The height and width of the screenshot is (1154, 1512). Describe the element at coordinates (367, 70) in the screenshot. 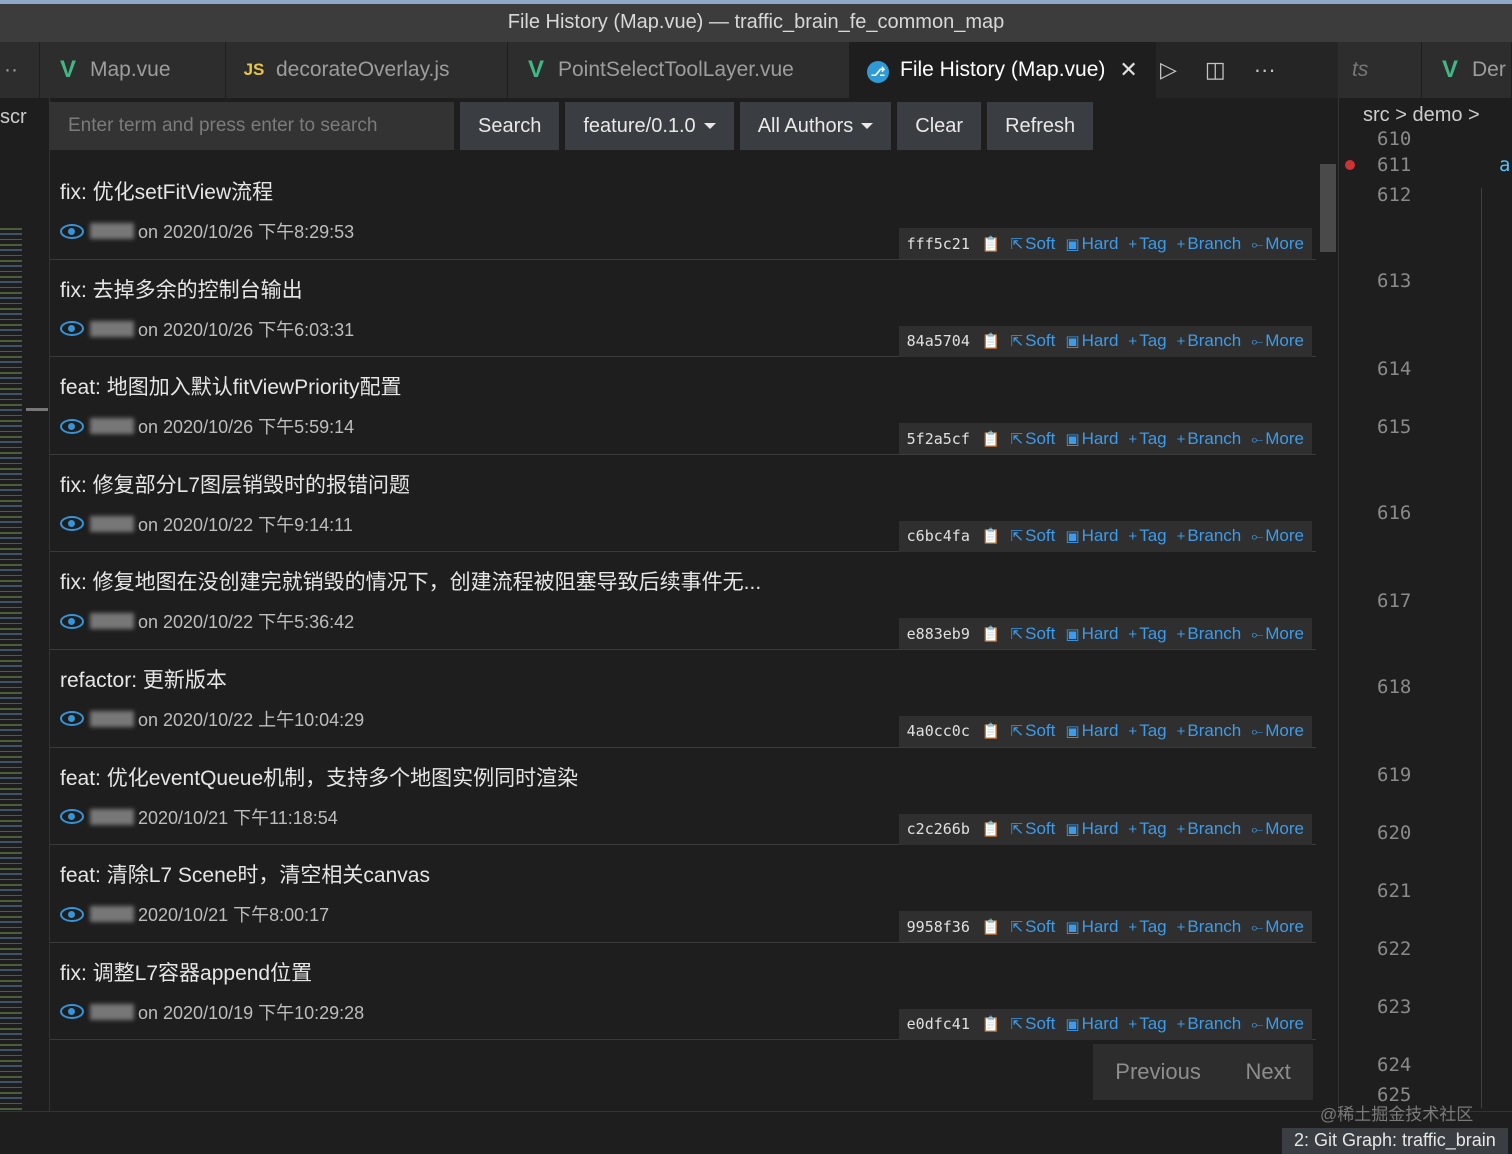

I see `tab-decorate-overlay-js: JS decorateOverlay.js` at that location.